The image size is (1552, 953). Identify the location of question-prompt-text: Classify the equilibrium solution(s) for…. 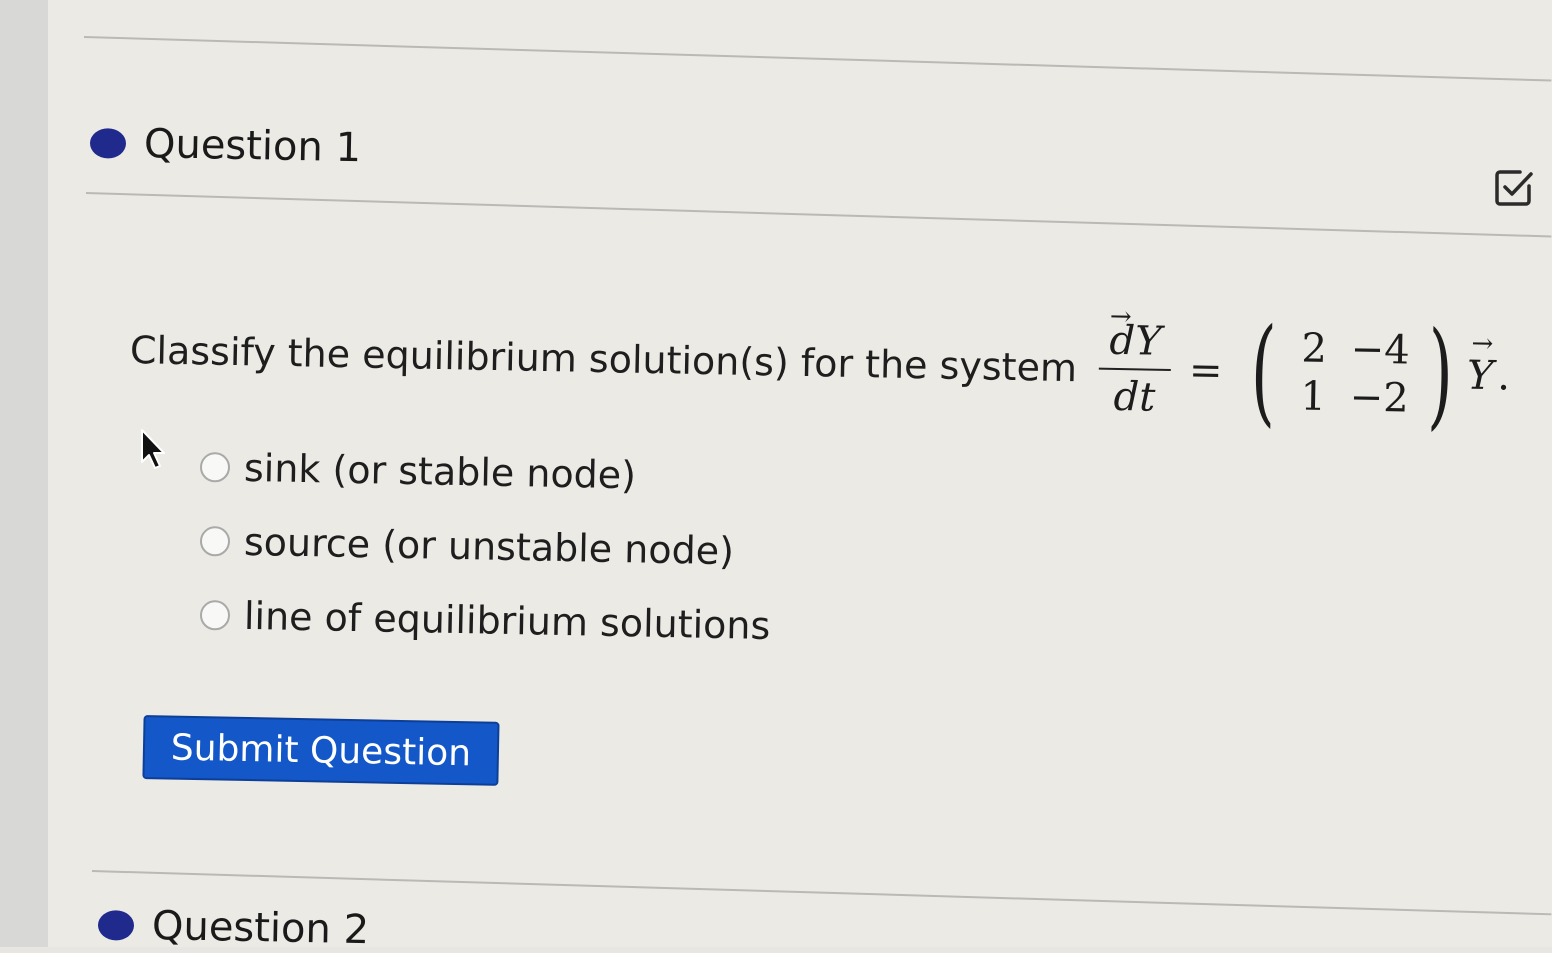
(603, 359).